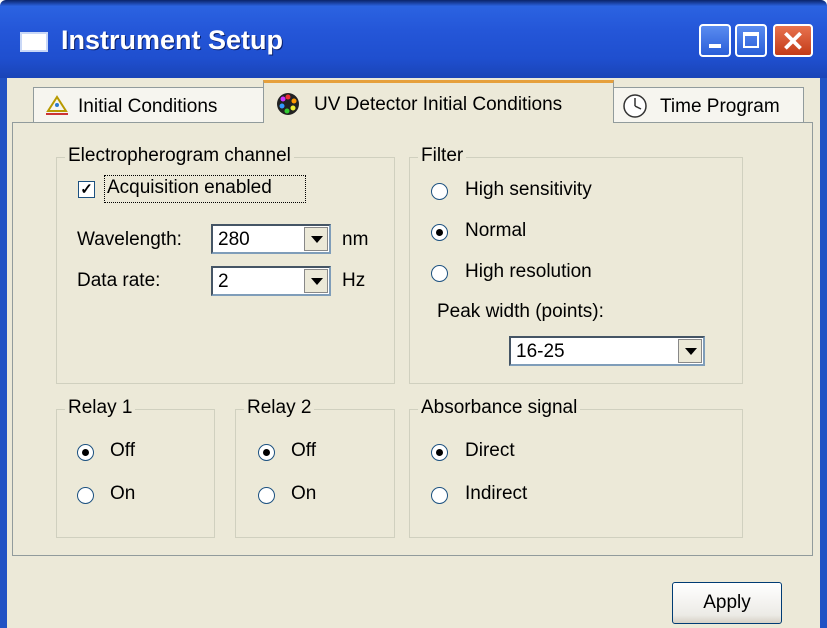  I want to click on maximize-button, so click(751, 40).